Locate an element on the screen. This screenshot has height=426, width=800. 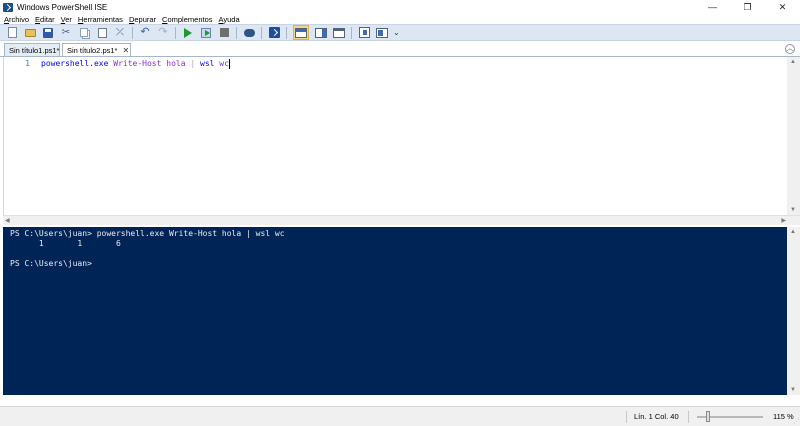
resize-grip-icon: ⋰ is located at coordinates (796, 421).